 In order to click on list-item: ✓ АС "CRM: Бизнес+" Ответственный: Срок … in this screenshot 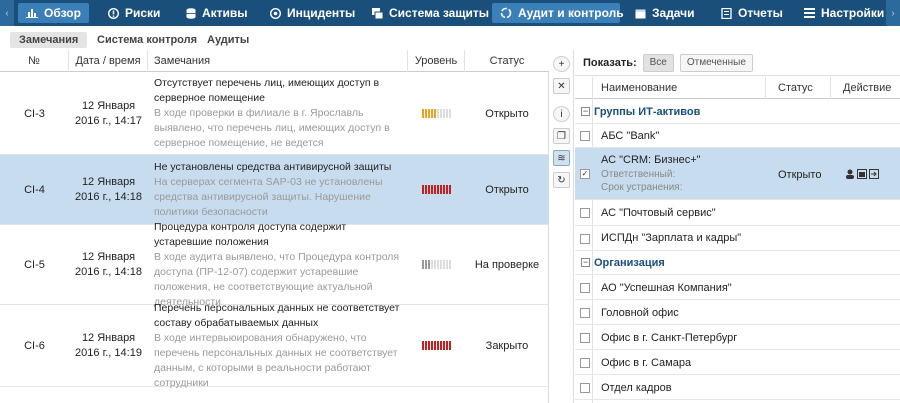, I will do `click(737, 174)`.